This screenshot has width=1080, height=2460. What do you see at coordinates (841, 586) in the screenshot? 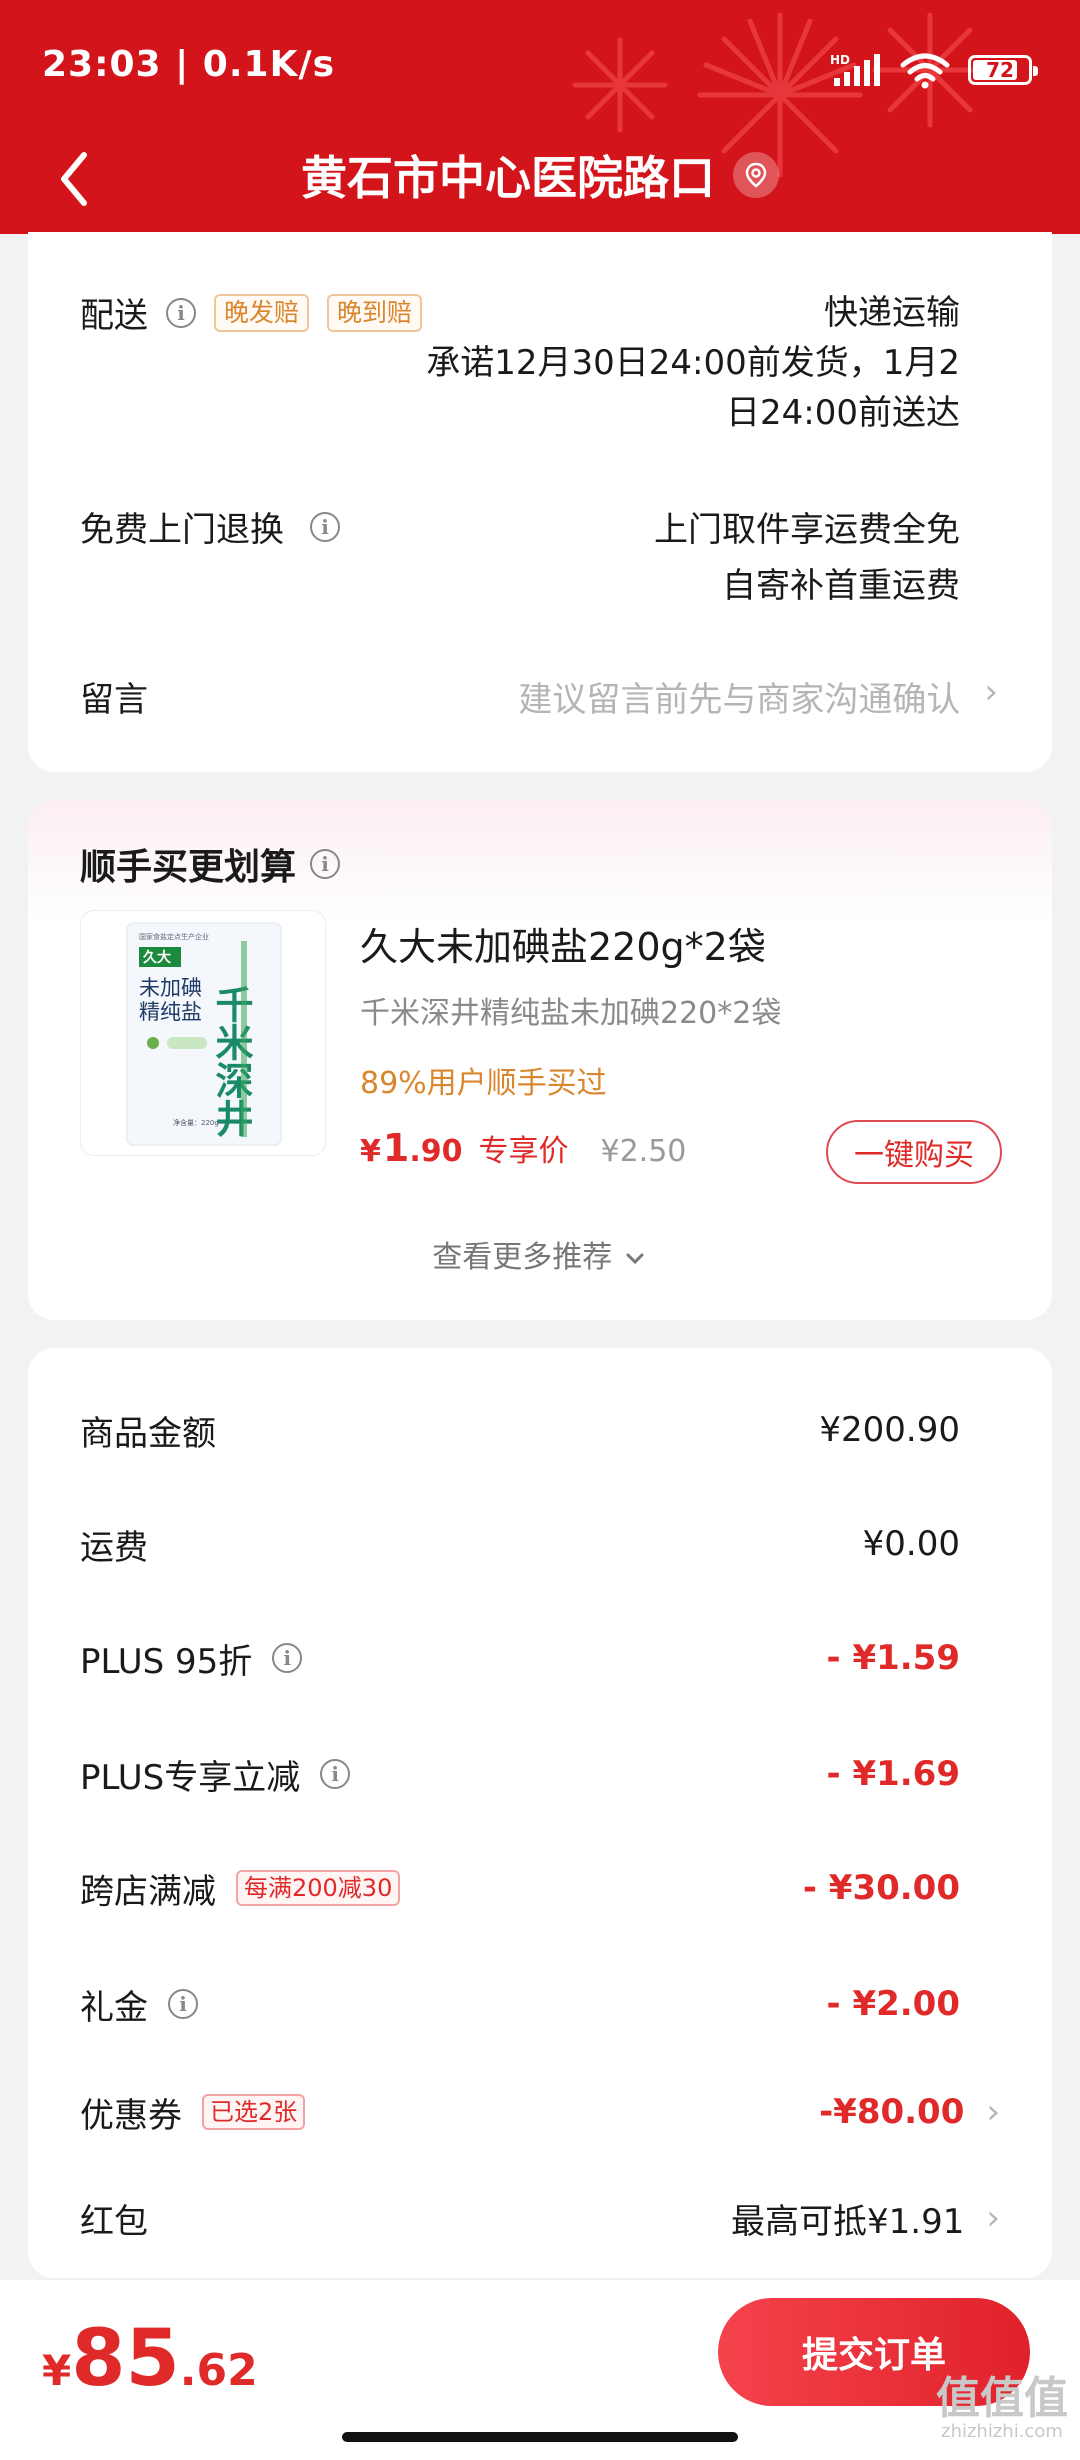
I see `return-line2: 自寄补首重运费` at bounding box center [841, 586].